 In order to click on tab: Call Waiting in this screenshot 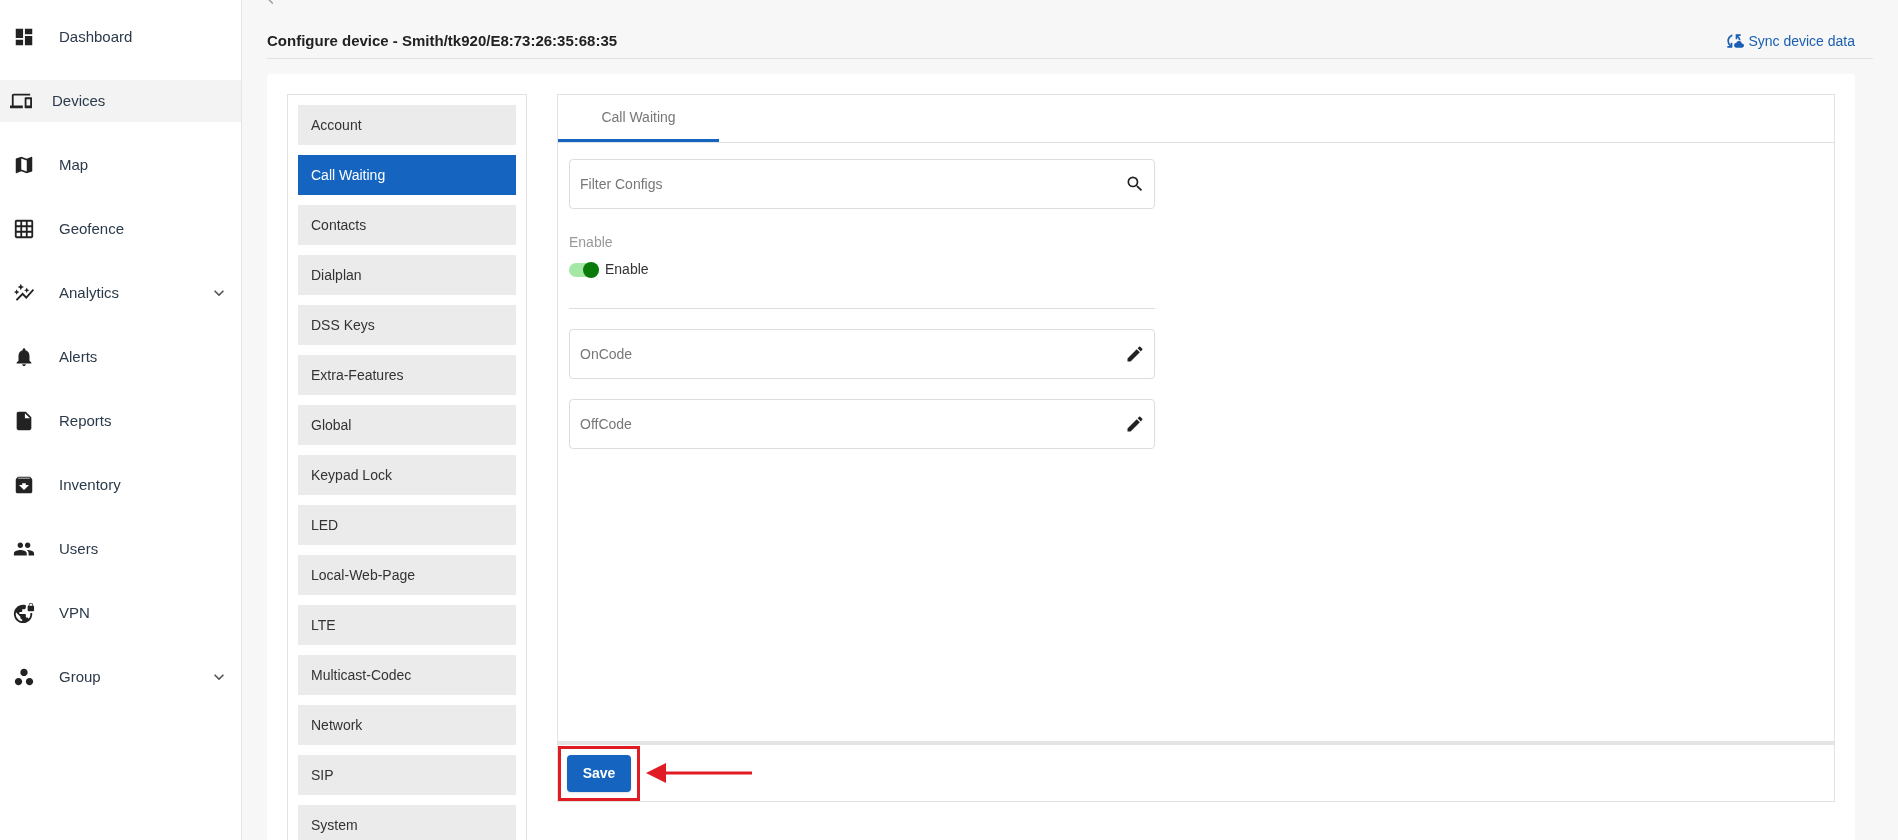, I will do `click(638, 118)`.